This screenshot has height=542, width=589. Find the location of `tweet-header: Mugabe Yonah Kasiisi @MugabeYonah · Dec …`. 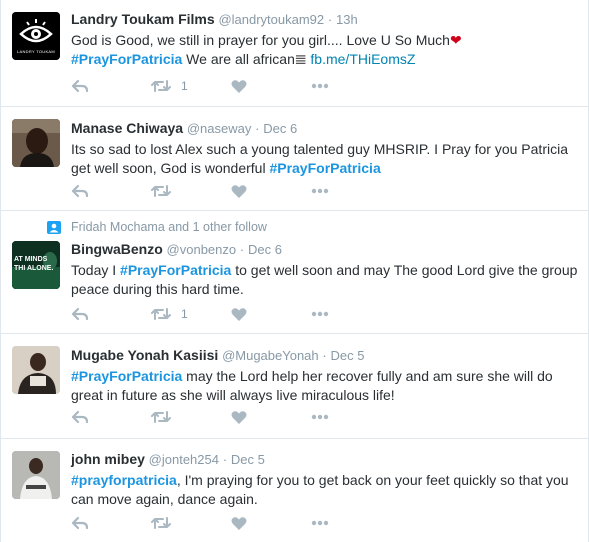

tweet-header: Mugabe Yonah Kasiisi @MugabeYonah · Dec … is located at coordinates (324, 355).